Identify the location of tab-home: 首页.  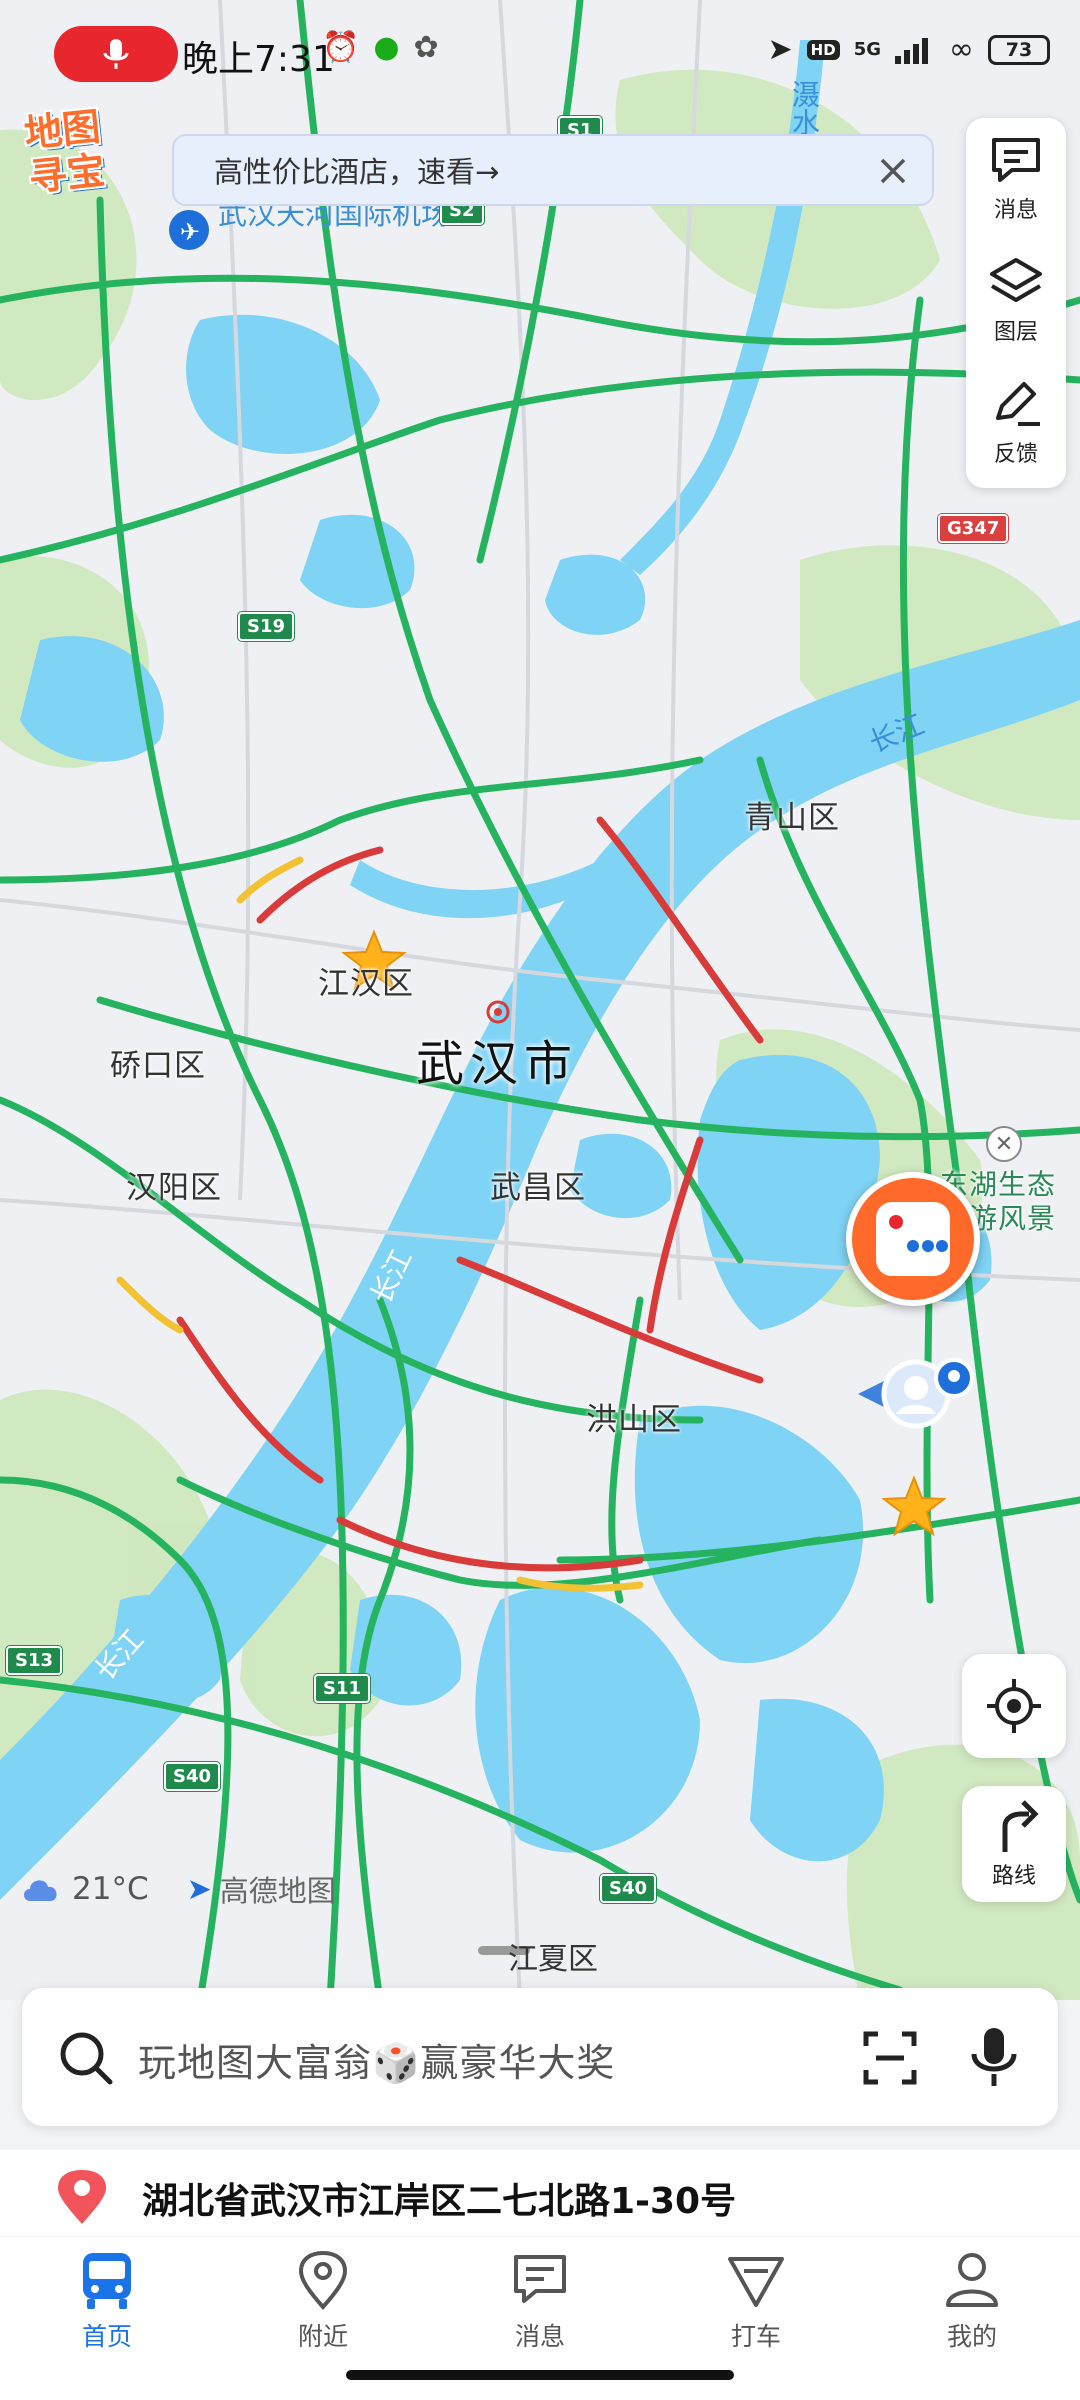
(107, 2309).